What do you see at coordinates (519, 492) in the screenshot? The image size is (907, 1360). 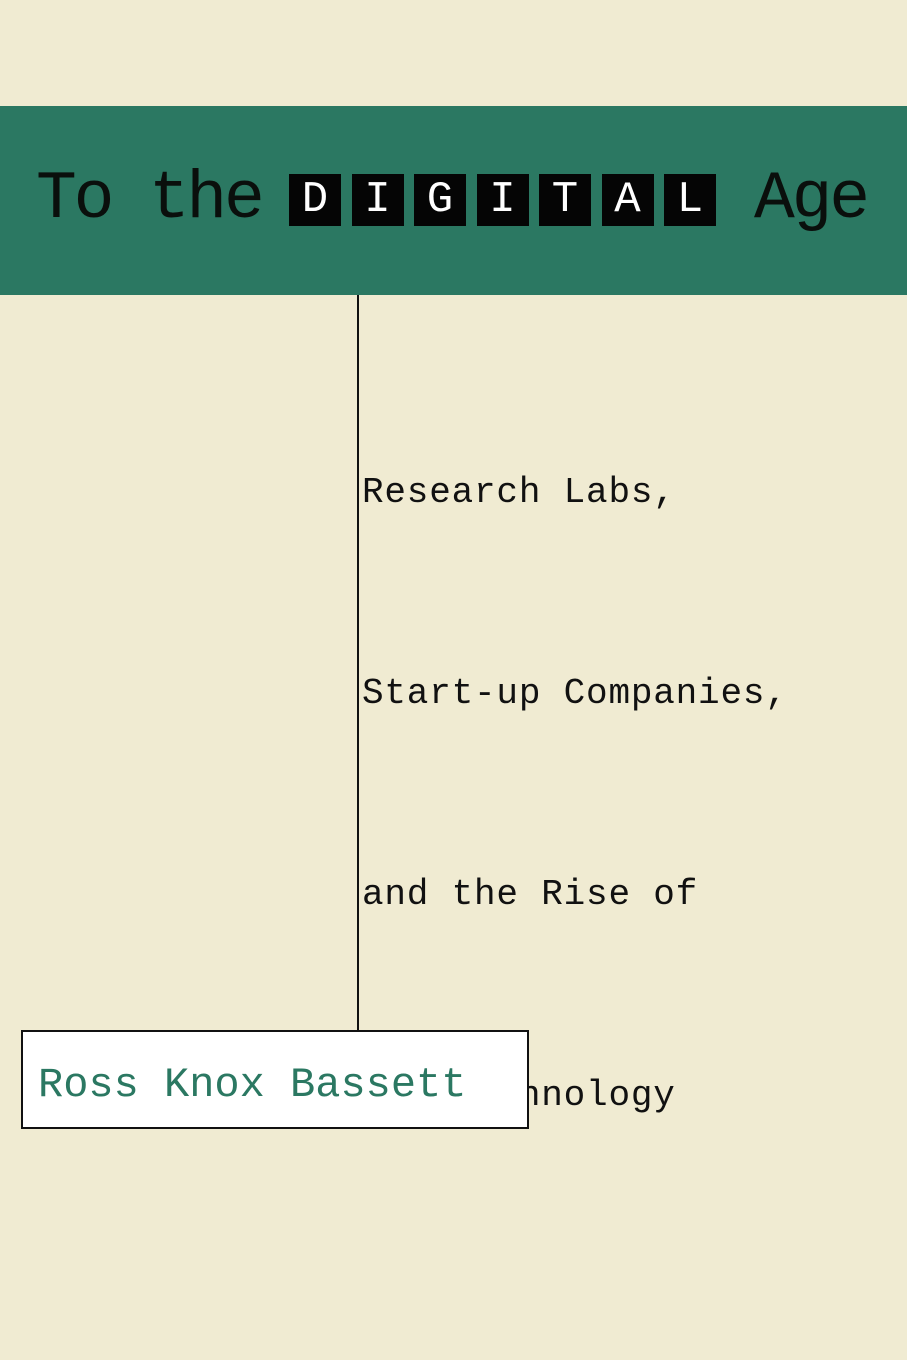 I see `subtitle-line: Research Labs,` at bounding box center [519, 492].